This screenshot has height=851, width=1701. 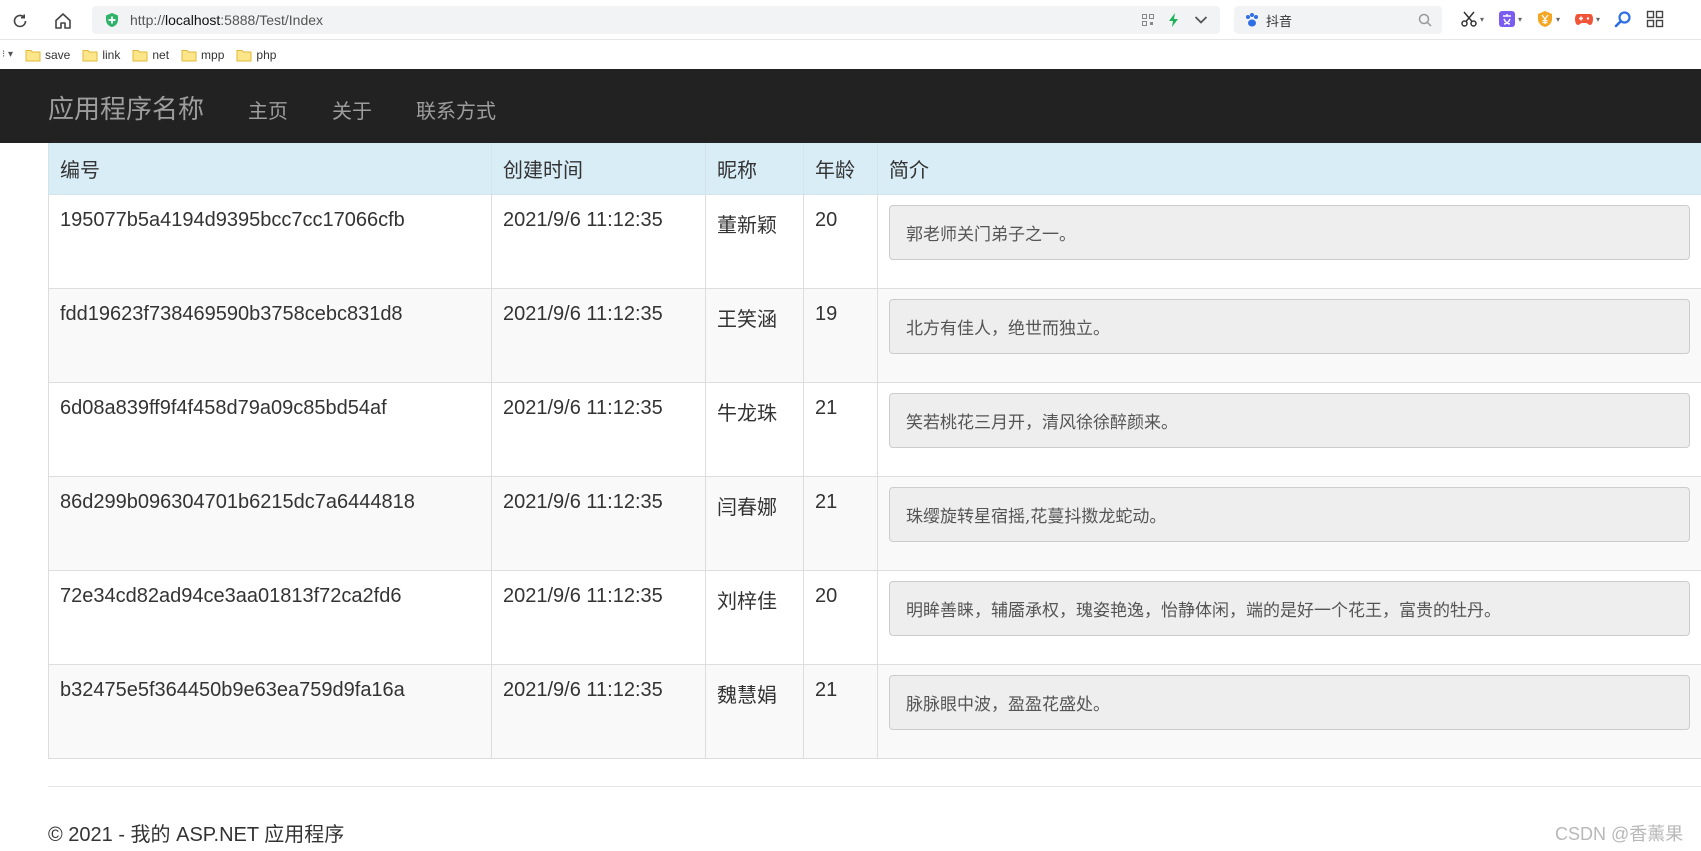 I want to click on cell-id: 6d08a839ff9f4f458d79a09c85bd54af, so click(x=270, y=429).